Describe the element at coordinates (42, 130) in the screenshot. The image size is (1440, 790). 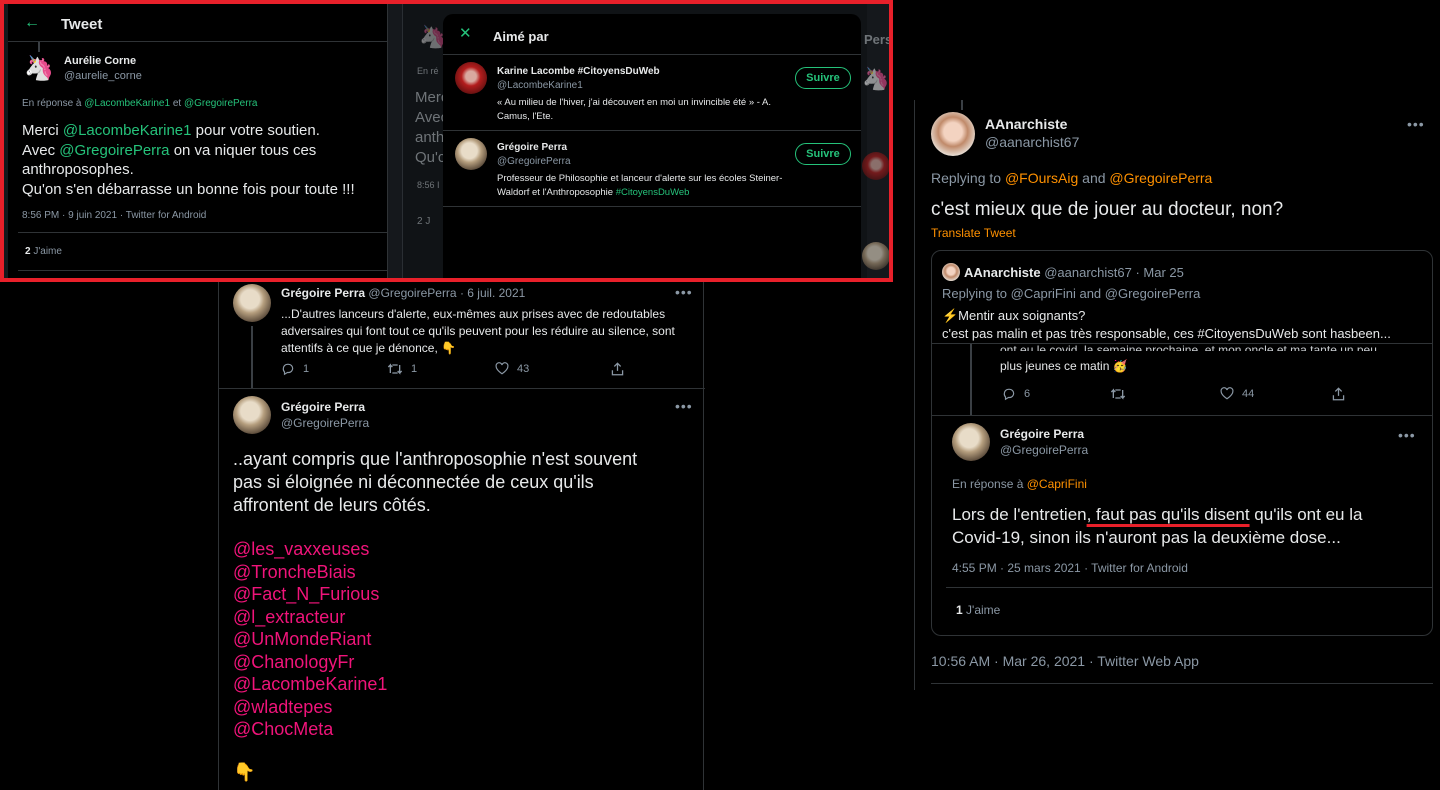
I see `tweet-text: Merci` at that location.